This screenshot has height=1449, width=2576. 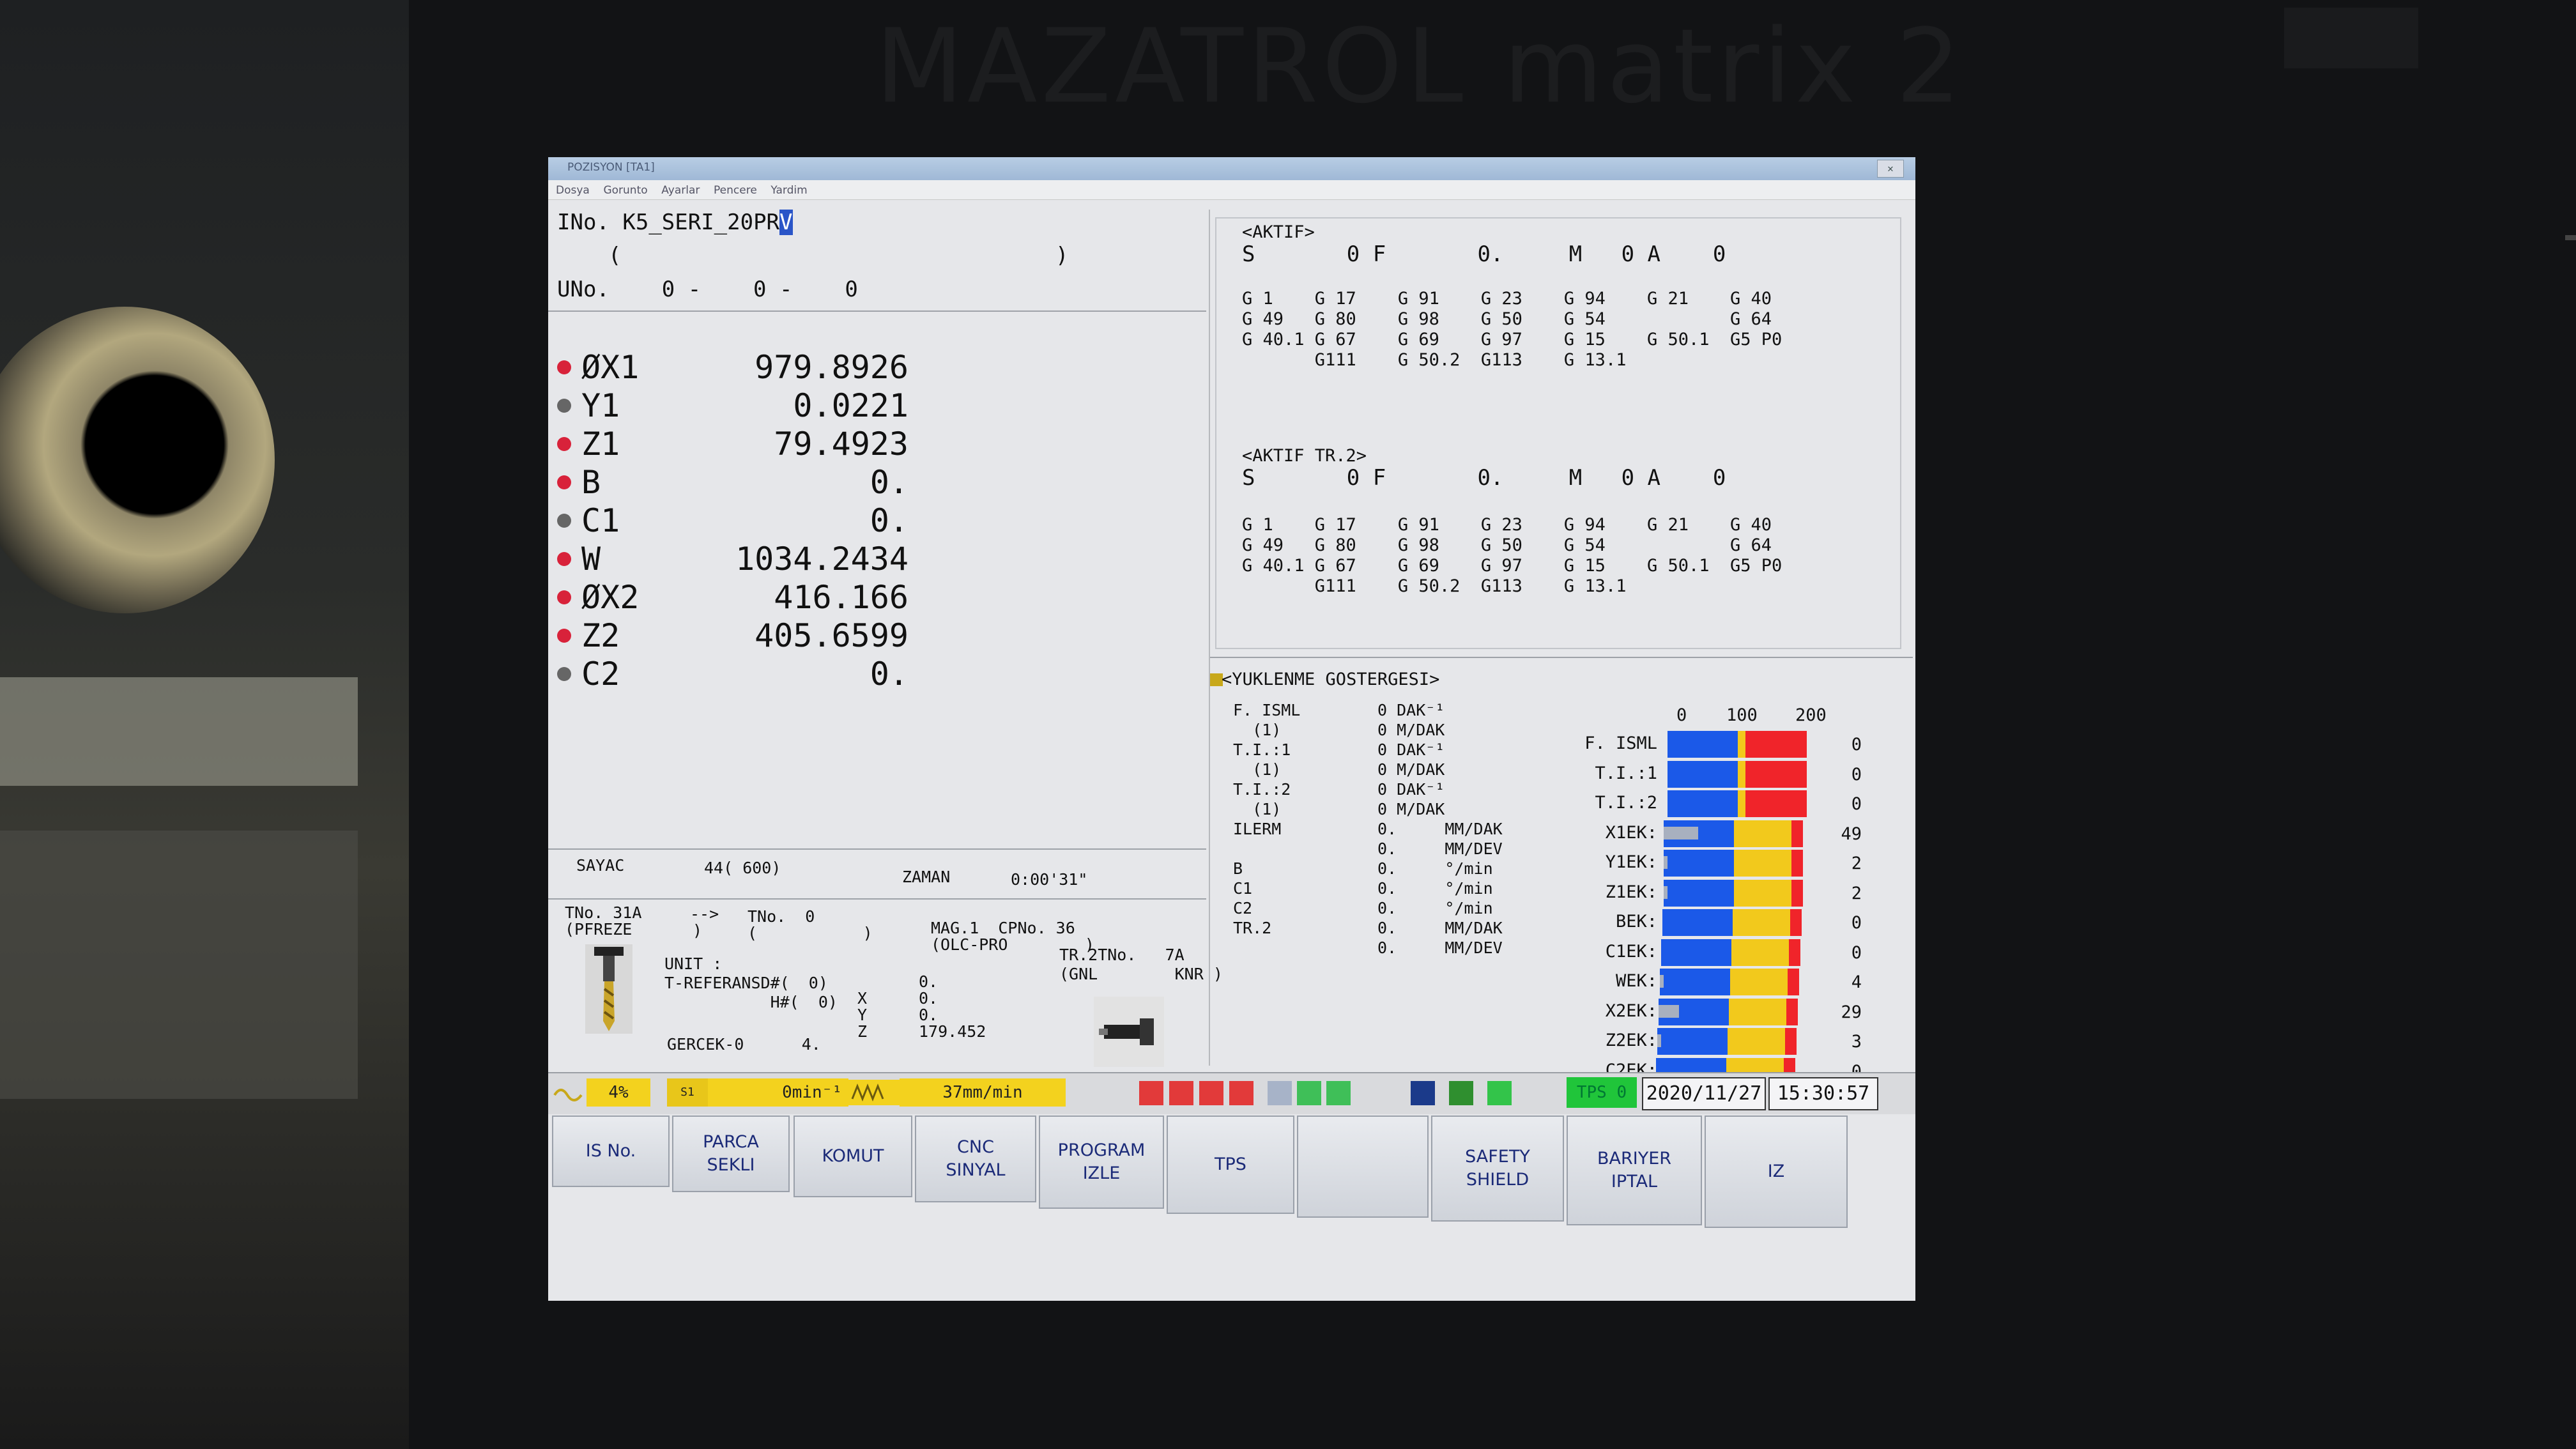 What do you see at coordinates (1241, 1093) in the screenshot?
I see `coolant-icon` at bounding box center [1241, 1093].